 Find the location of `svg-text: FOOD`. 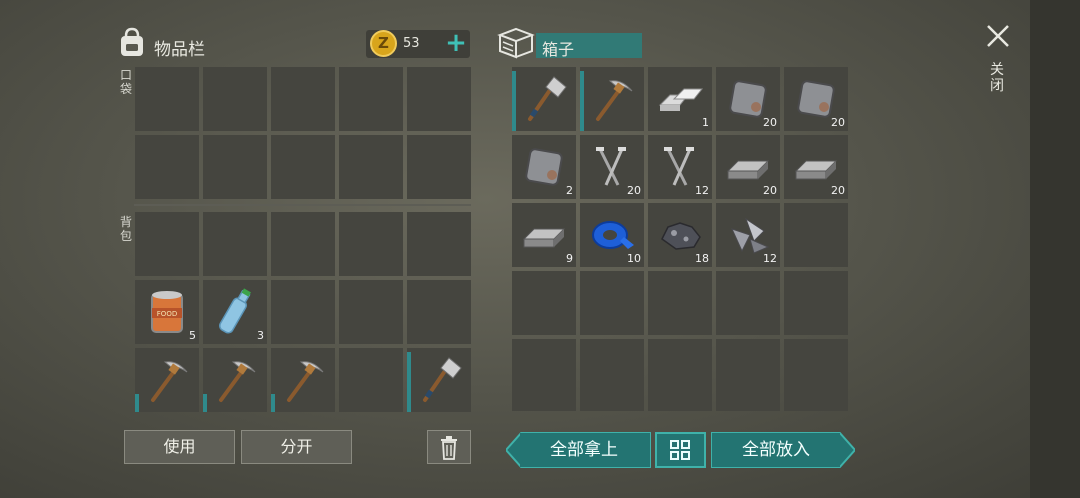

svg-text: FOOD is located at coordinates (167, 314).